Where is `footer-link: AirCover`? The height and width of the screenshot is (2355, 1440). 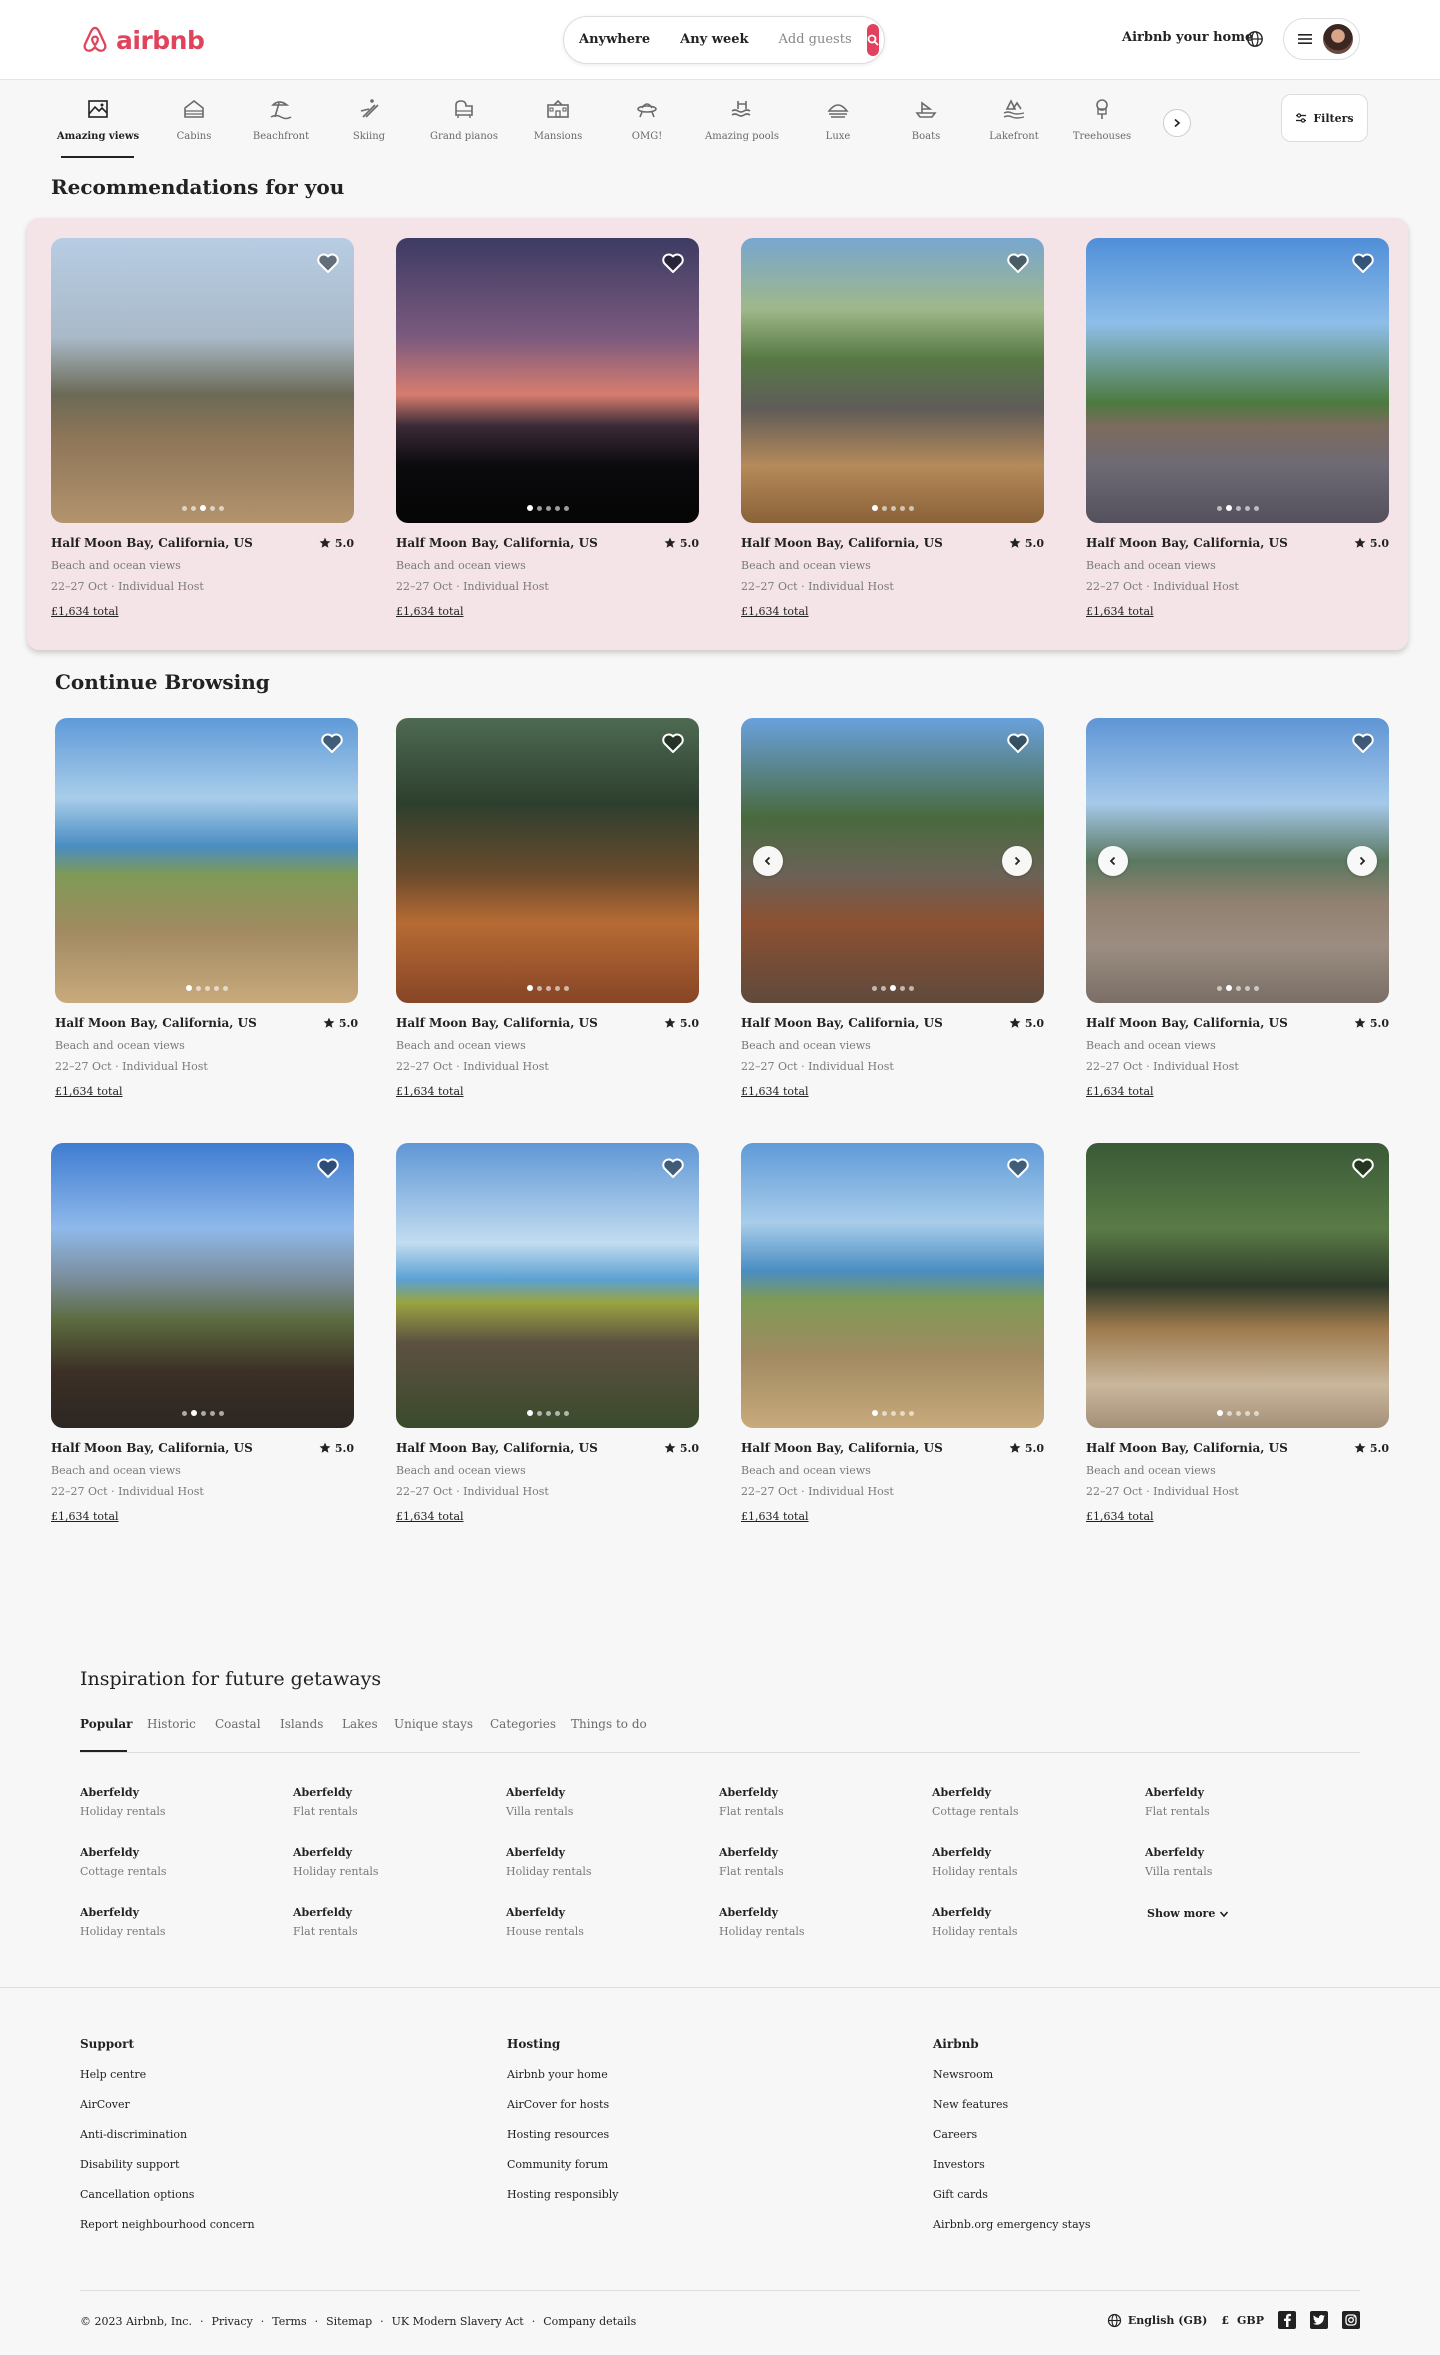
footer-link: AirCover is located at coordinates (167, 2104).